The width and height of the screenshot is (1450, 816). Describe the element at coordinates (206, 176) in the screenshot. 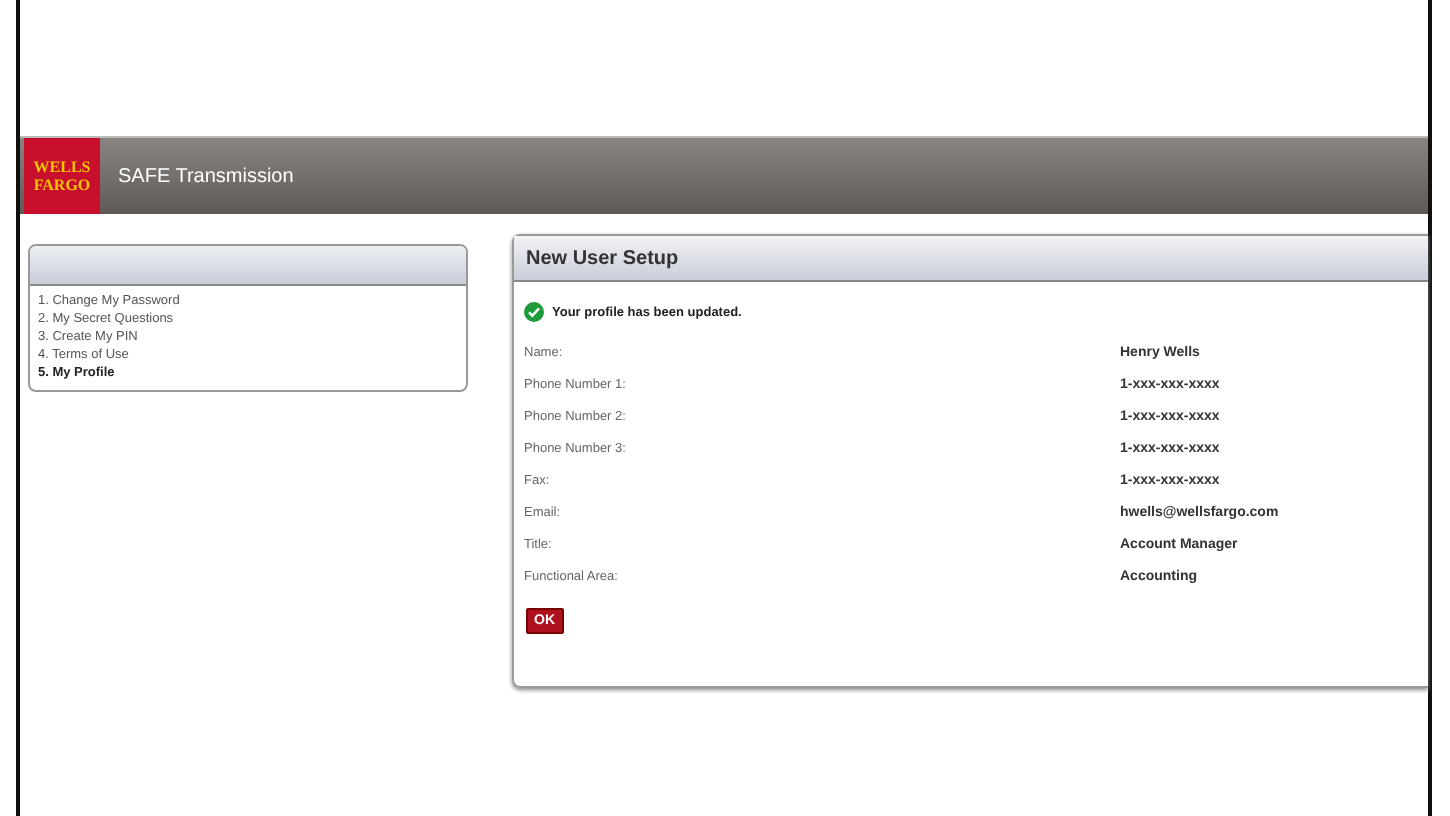

I see `app-title: SAFE Transmission` at that location.